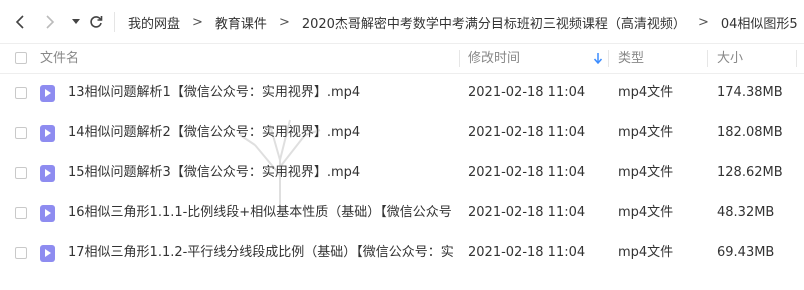  What do you see at coordinates (59, 58) in the screenshot?
I see `column-name-header: 文件名` at bounding box center [59, 58].